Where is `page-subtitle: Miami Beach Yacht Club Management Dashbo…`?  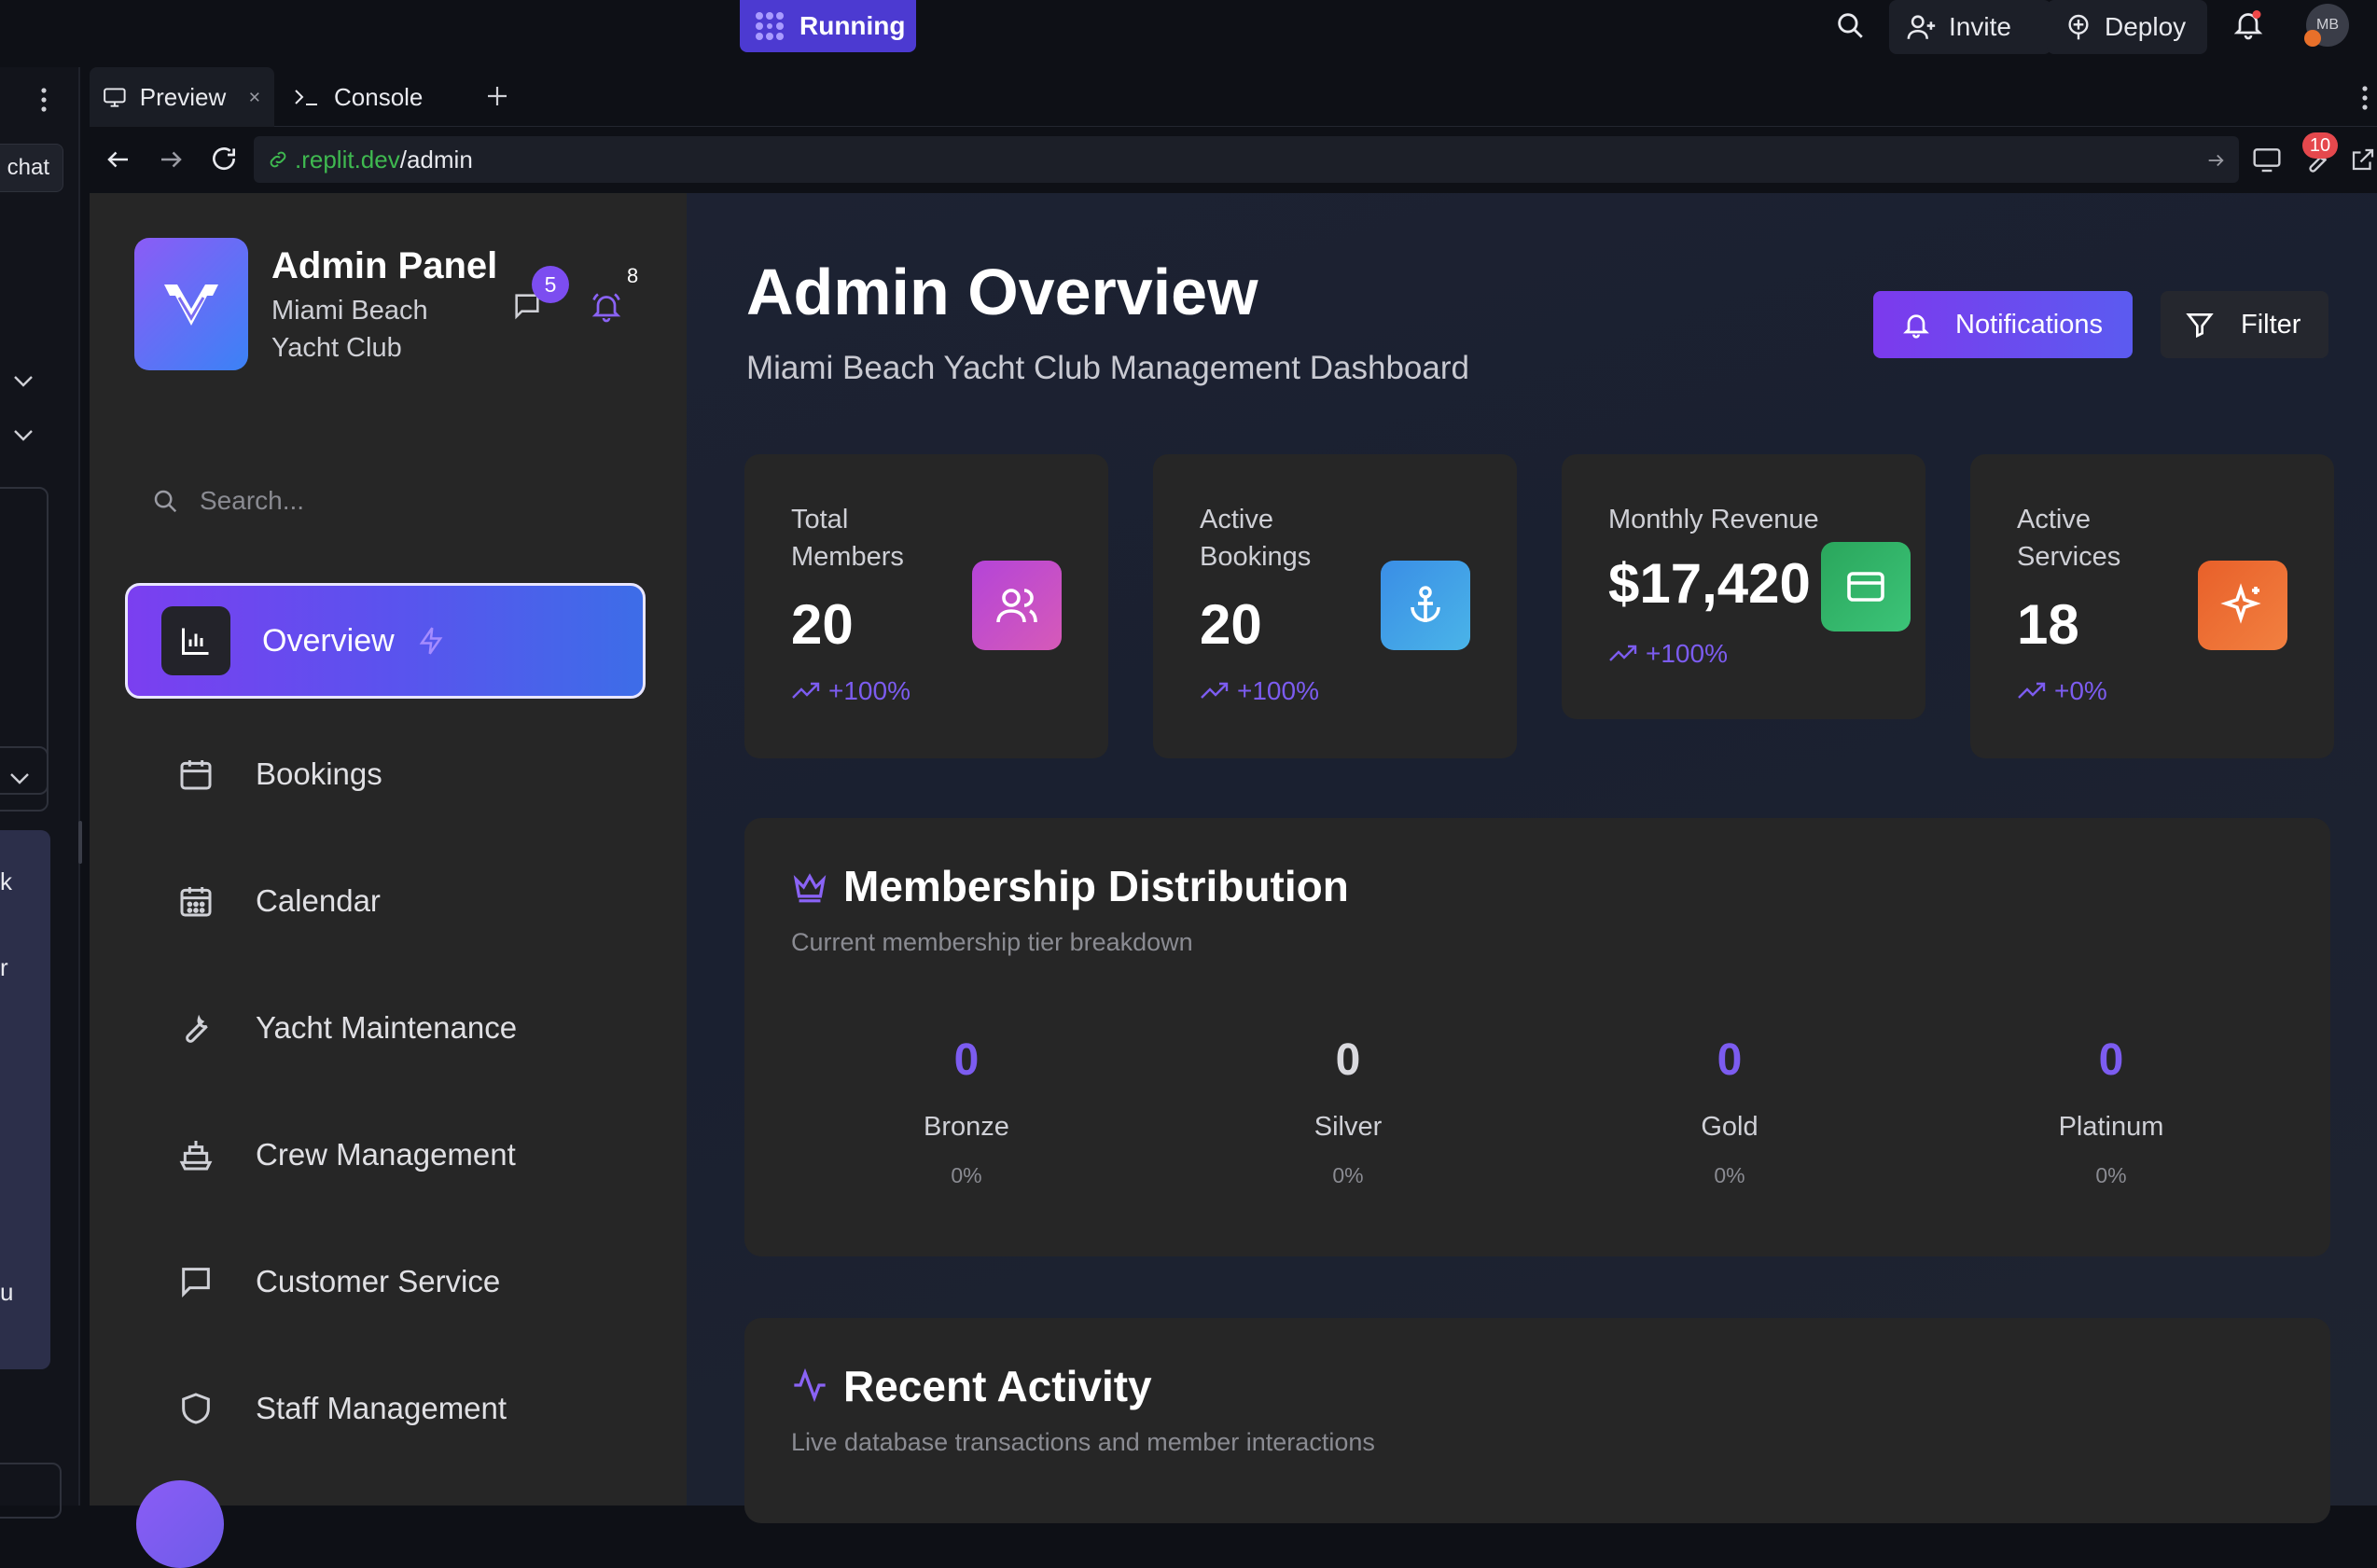
page-subtitle: Miami Beach Yacht Club Management Dashbo… is located at coordinates (1107, 368).